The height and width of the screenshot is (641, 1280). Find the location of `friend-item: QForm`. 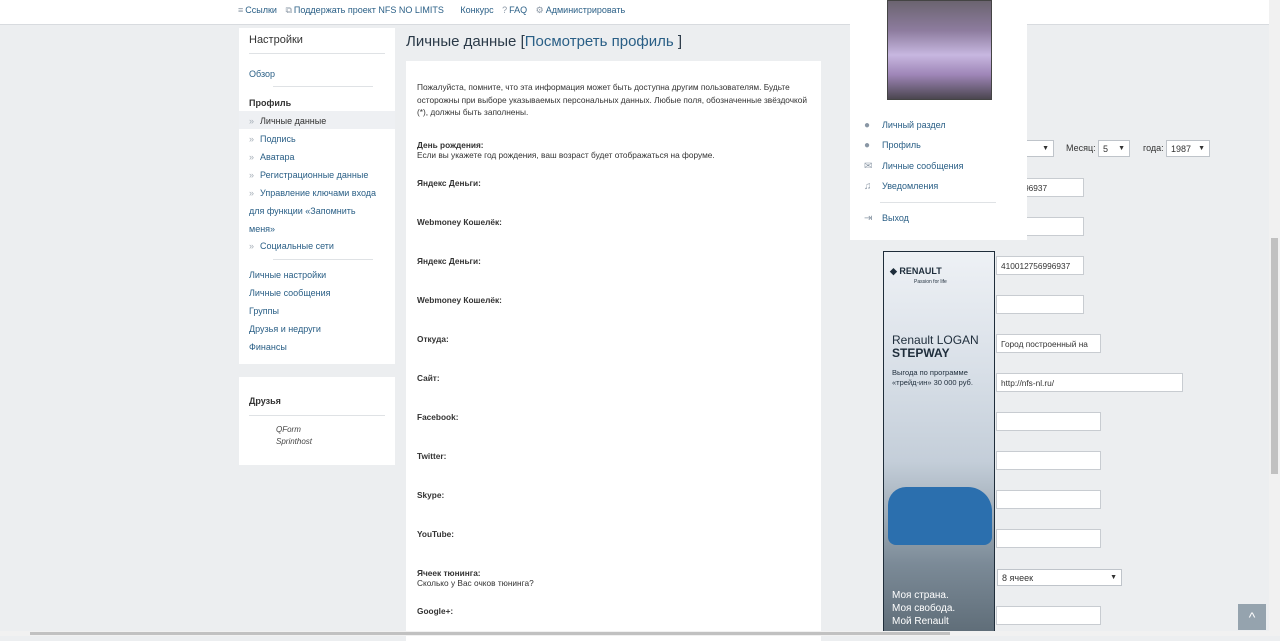

friend-item: QForm is located at coordinates (288, 429).